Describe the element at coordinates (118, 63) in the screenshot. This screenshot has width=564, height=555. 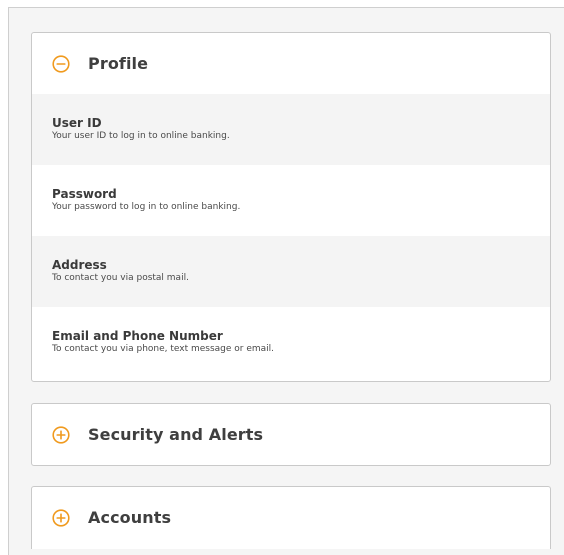
I see `profile-panel-title: Profile` at that location.